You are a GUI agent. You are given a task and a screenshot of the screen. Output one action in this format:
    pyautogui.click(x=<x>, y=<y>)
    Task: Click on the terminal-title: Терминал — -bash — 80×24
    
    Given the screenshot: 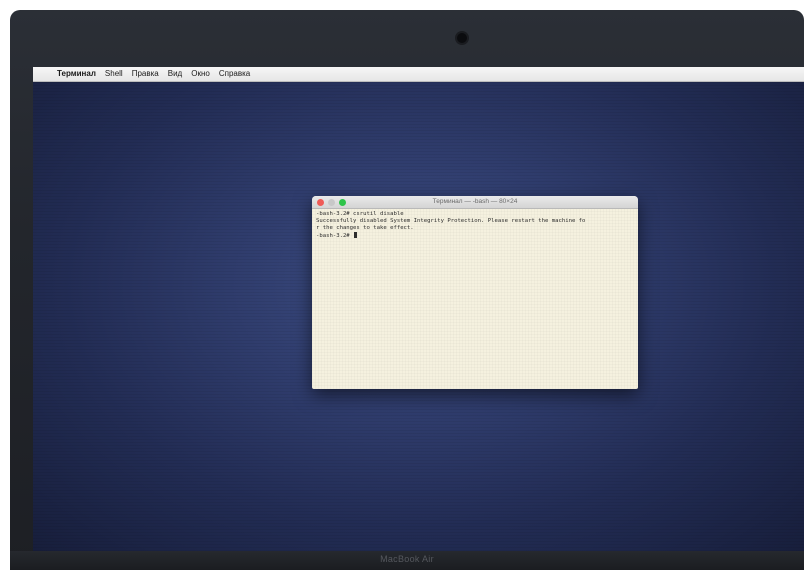 What is the action you would take?
    pyautogui.click(x=475, y=201)
    